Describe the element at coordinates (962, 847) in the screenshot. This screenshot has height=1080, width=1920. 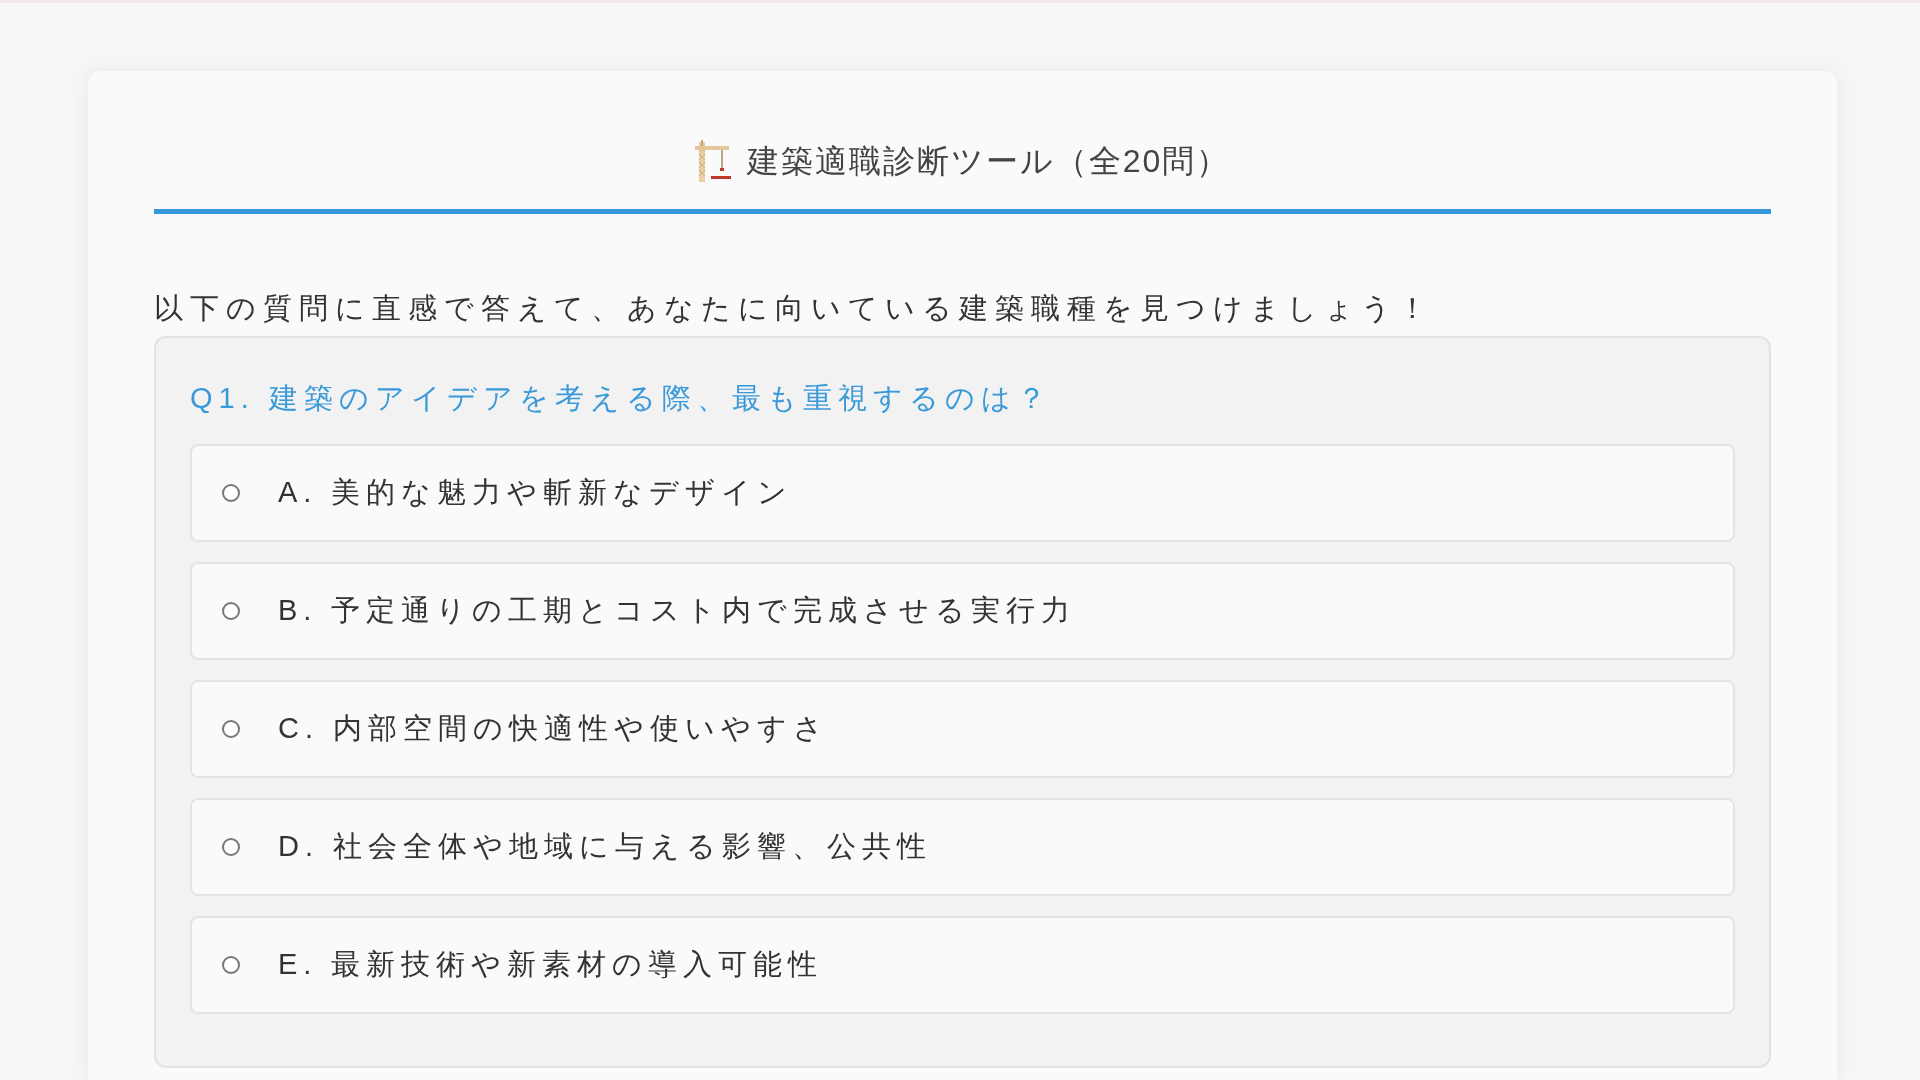
I see `answer-option: D. 社会全体や地域に与える影響、公共性` at that location.